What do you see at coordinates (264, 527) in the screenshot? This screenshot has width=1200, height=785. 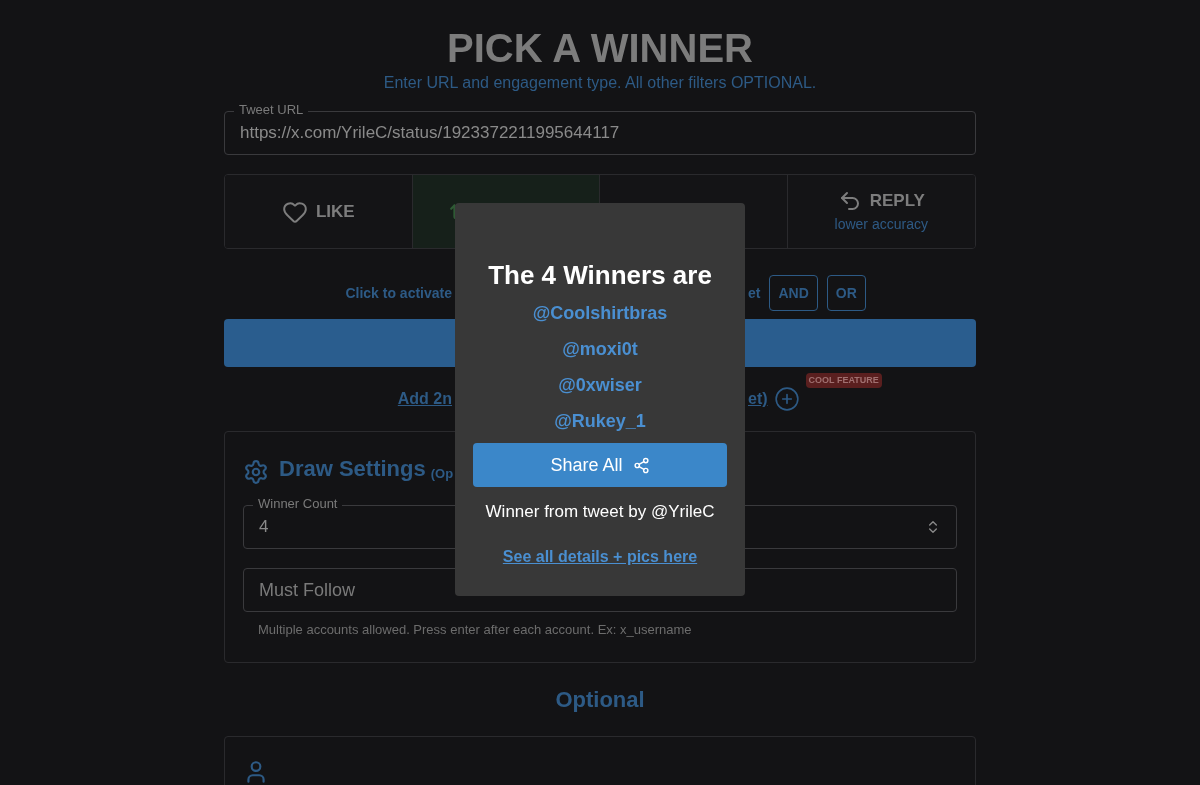 I see `field-value: 4` at bounding box center [264, 527].